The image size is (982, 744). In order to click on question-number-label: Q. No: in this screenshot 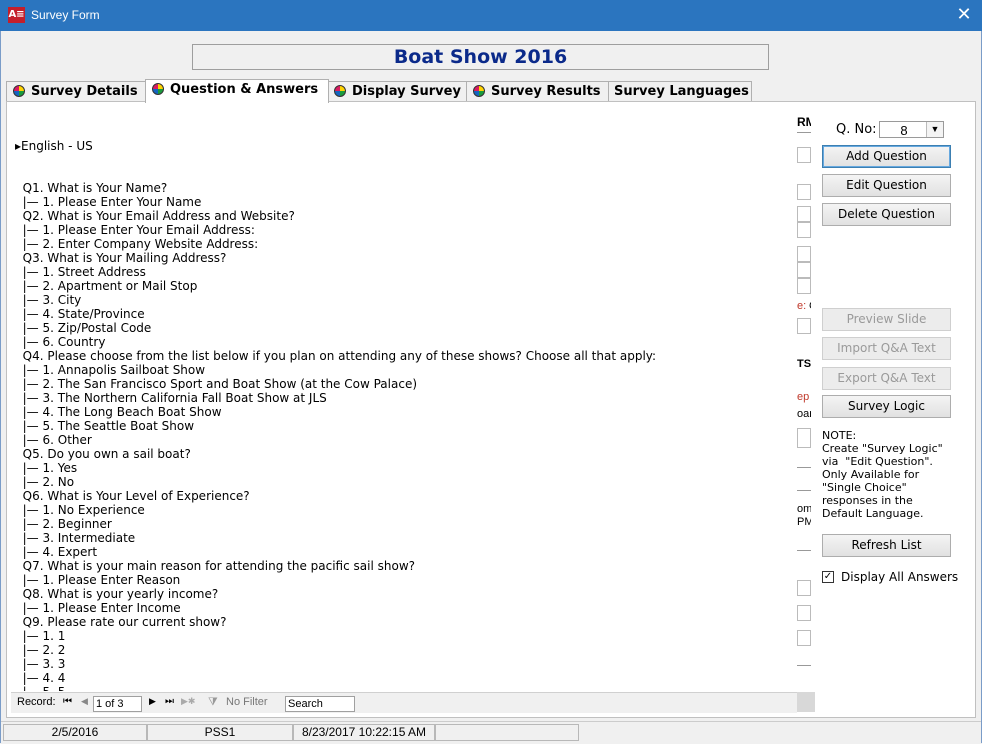, I will do `click(856, 129)`.